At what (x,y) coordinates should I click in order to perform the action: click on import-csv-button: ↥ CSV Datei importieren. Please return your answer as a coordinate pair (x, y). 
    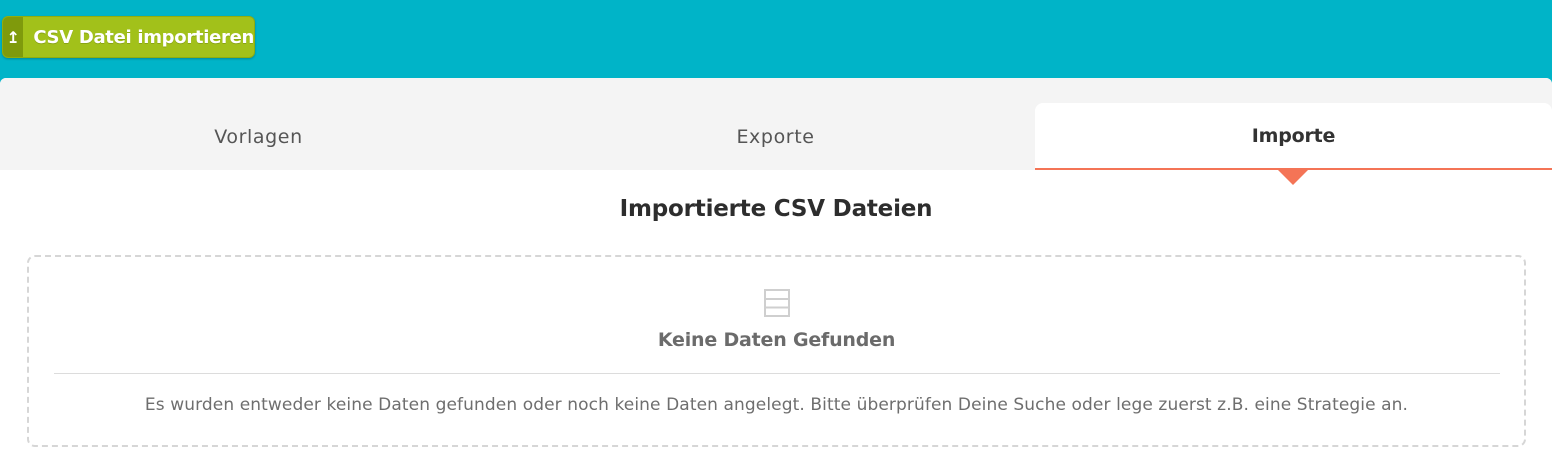
    Looking at the image, I should click on (128, 37).